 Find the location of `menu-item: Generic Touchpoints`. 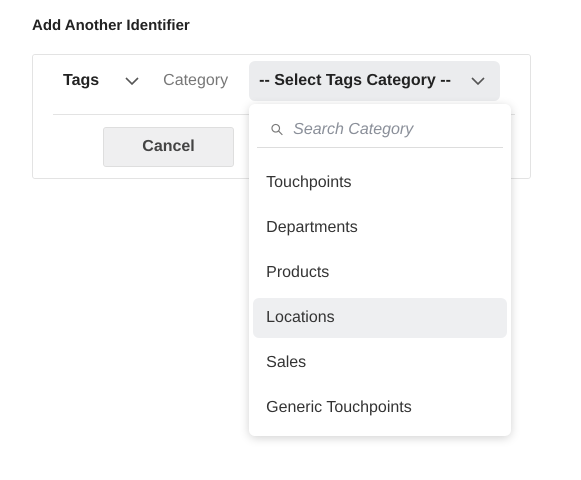

menu-item: Generic Touchpoints is located at coordinates (380, 408).